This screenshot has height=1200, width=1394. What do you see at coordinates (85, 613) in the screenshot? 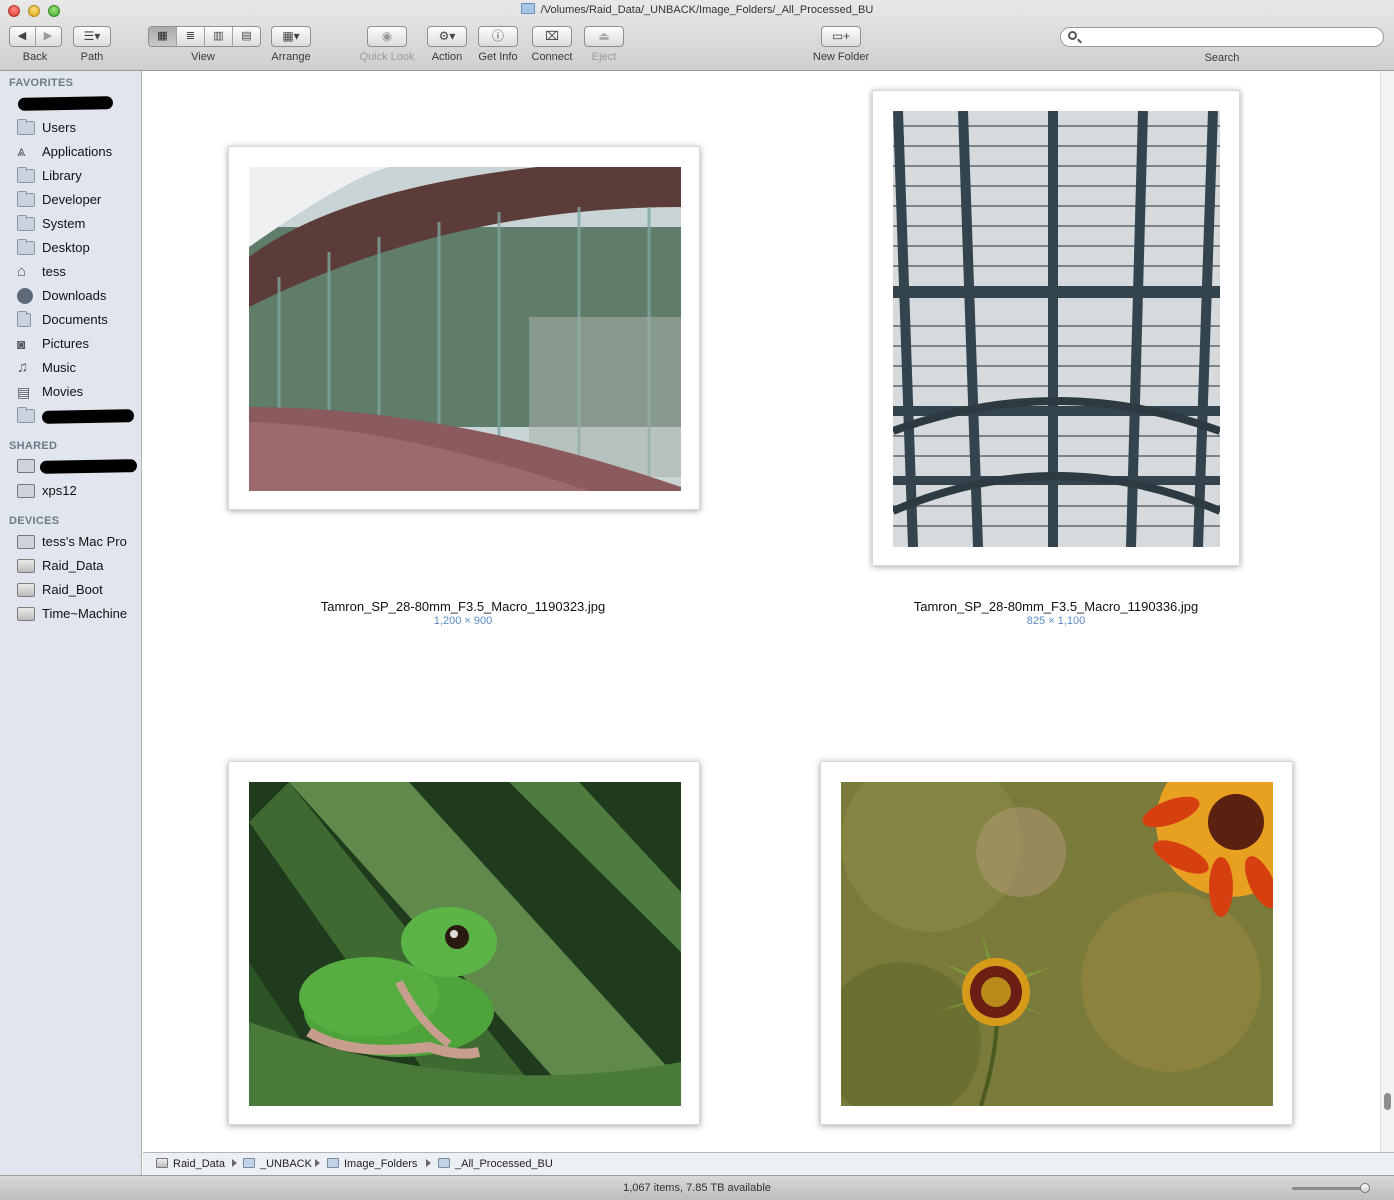
I see `sidebar-item-label: Time~Machine` at bounding box center [85, 613].